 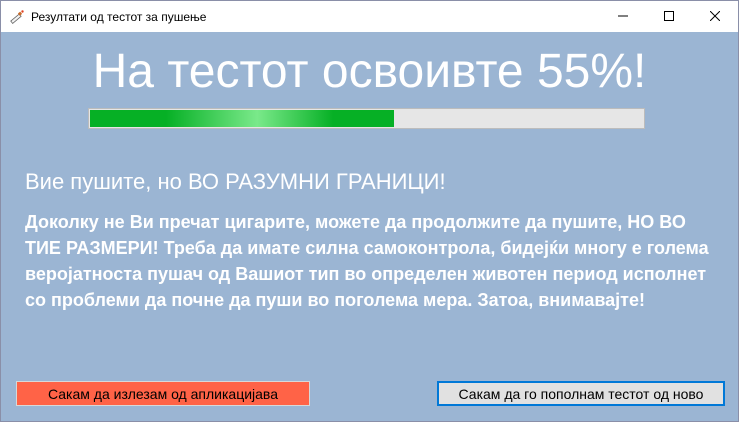 I want to click on retake-test-button: Сакам да го пополнам тестот од ново, so click(x=581, y=393).